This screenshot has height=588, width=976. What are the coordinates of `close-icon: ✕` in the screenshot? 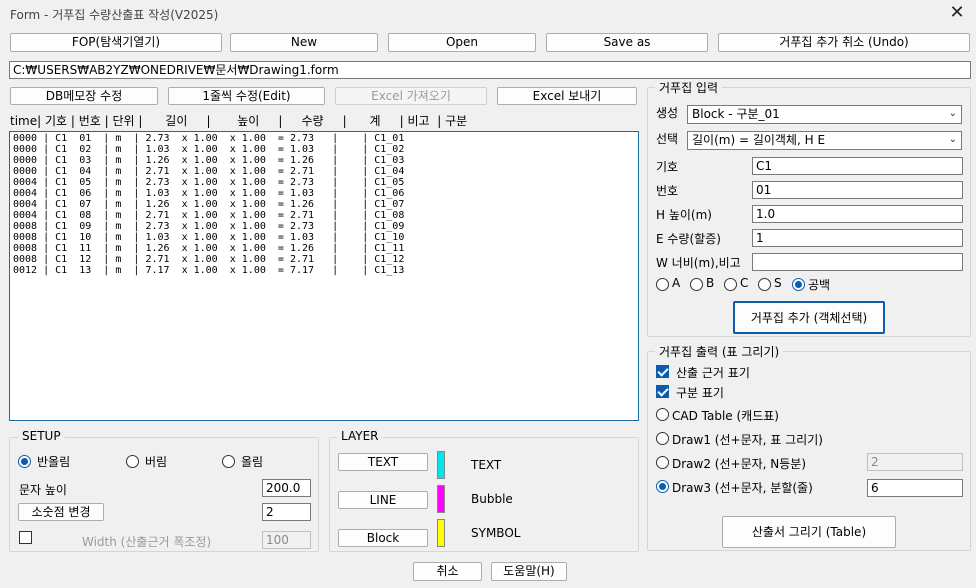 It's located at (957, 13).